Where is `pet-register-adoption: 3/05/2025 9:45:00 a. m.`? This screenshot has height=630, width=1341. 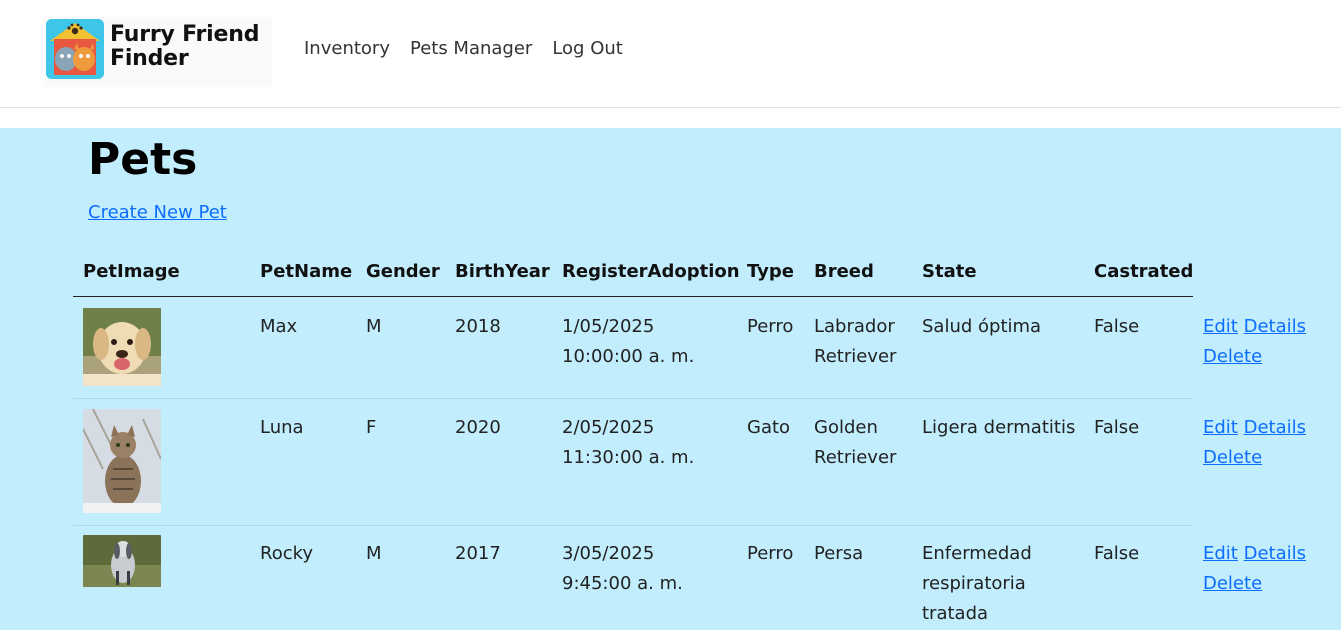 pet-register-adoption: 3/05/2025 9:45:00 a. m. is located at coordinates (652, 569).